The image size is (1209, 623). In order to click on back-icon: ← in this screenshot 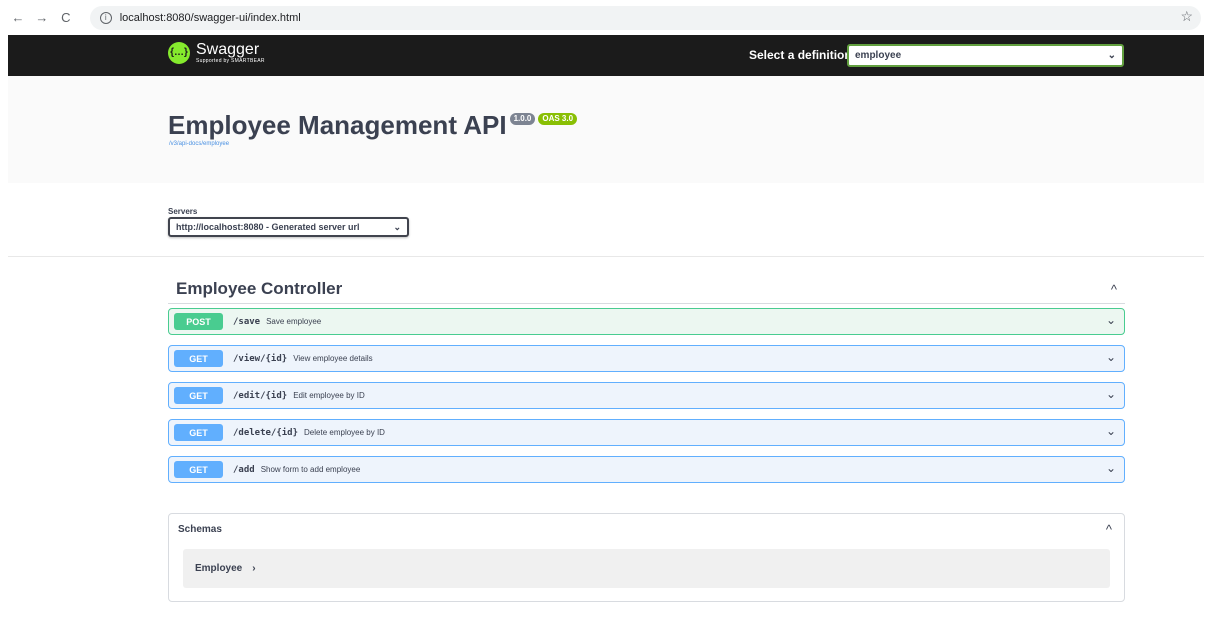, I will do `click(18, 18)`.